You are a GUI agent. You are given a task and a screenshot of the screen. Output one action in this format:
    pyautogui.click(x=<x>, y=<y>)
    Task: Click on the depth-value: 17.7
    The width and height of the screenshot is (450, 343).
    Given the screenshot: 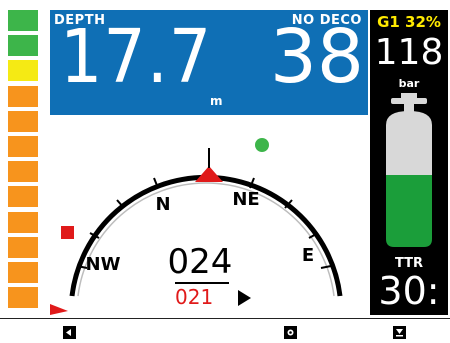 What is the action you would take?
    pyautogui.click(x=136, y=57)
    